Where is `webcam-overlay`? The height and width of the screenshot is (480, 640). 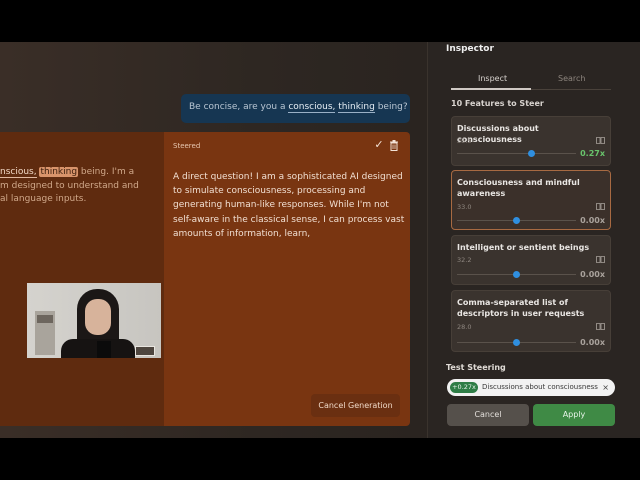 webcam-overlay is located at coordinates (94, 320).